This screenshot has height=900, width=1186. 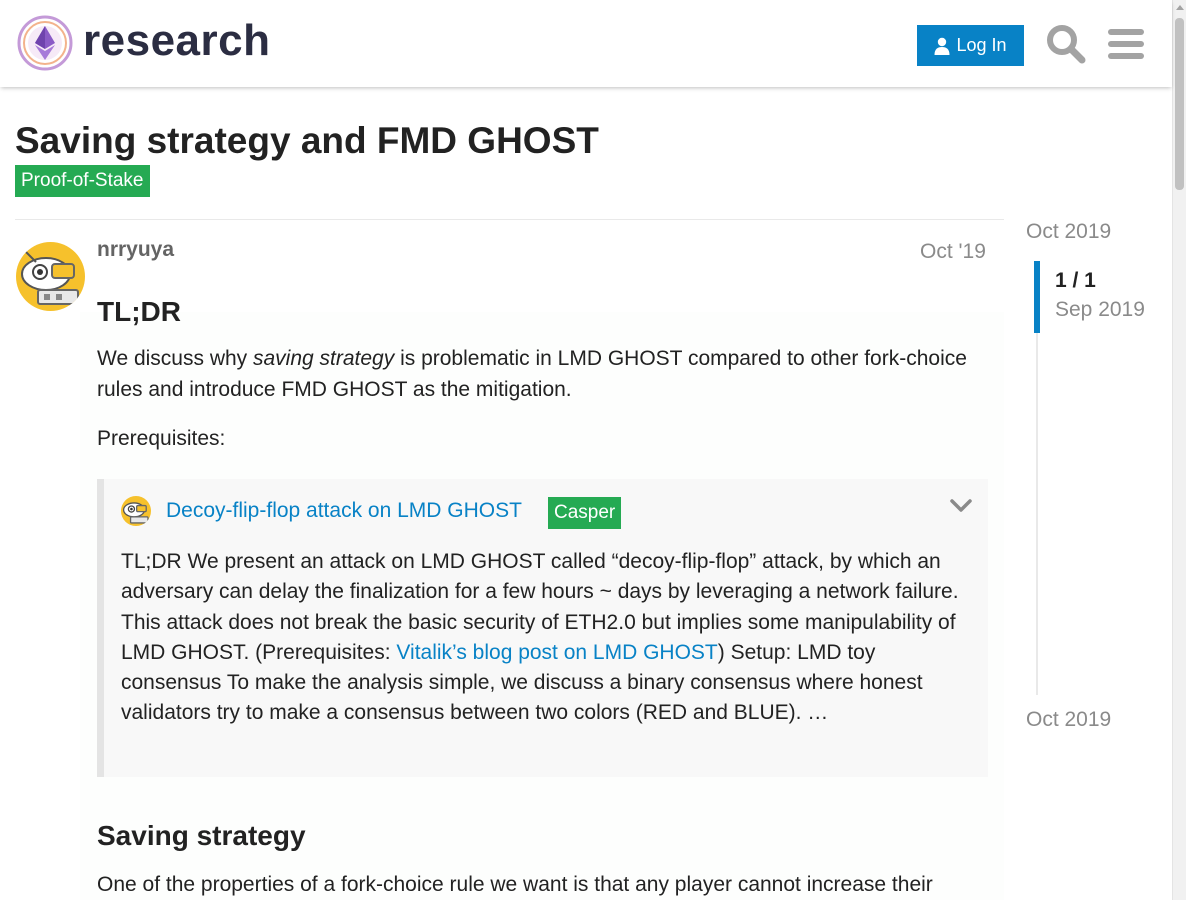 I want to click on vitalik-blog-link: Vitalik’s blog post on LMD GHOST, so click(x=556, y=652).